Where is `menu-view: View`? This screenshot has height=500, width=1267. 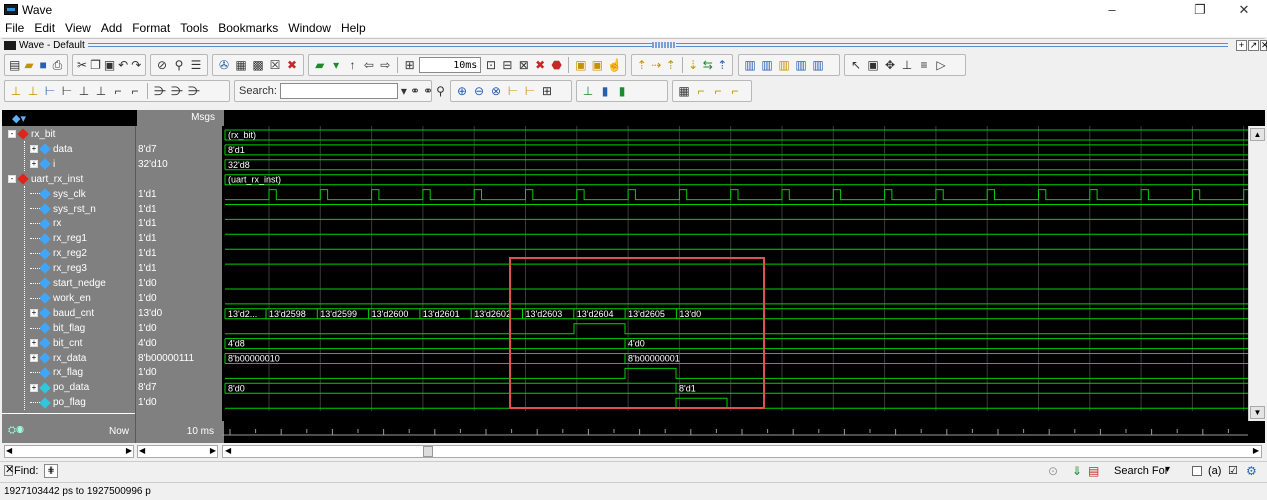 menu-view: View is located at coordinates (78, 28).